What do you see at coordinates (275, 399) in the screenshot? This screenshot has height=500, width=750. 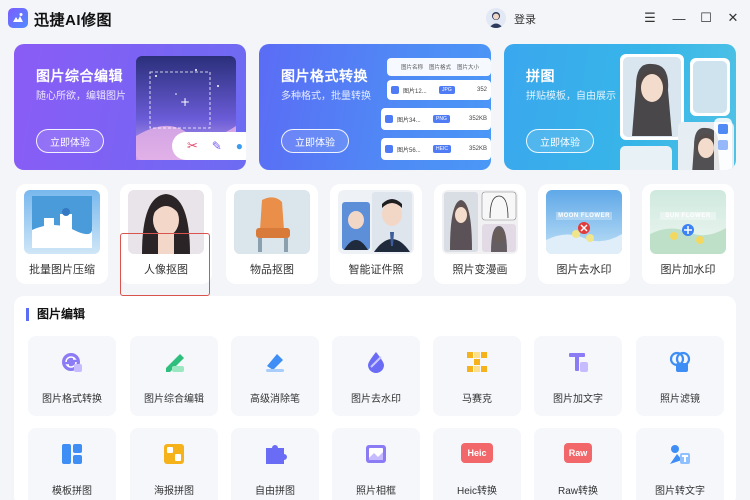 I see `edit-item-label: 高级消除笔` at bounding box center [275, 399].